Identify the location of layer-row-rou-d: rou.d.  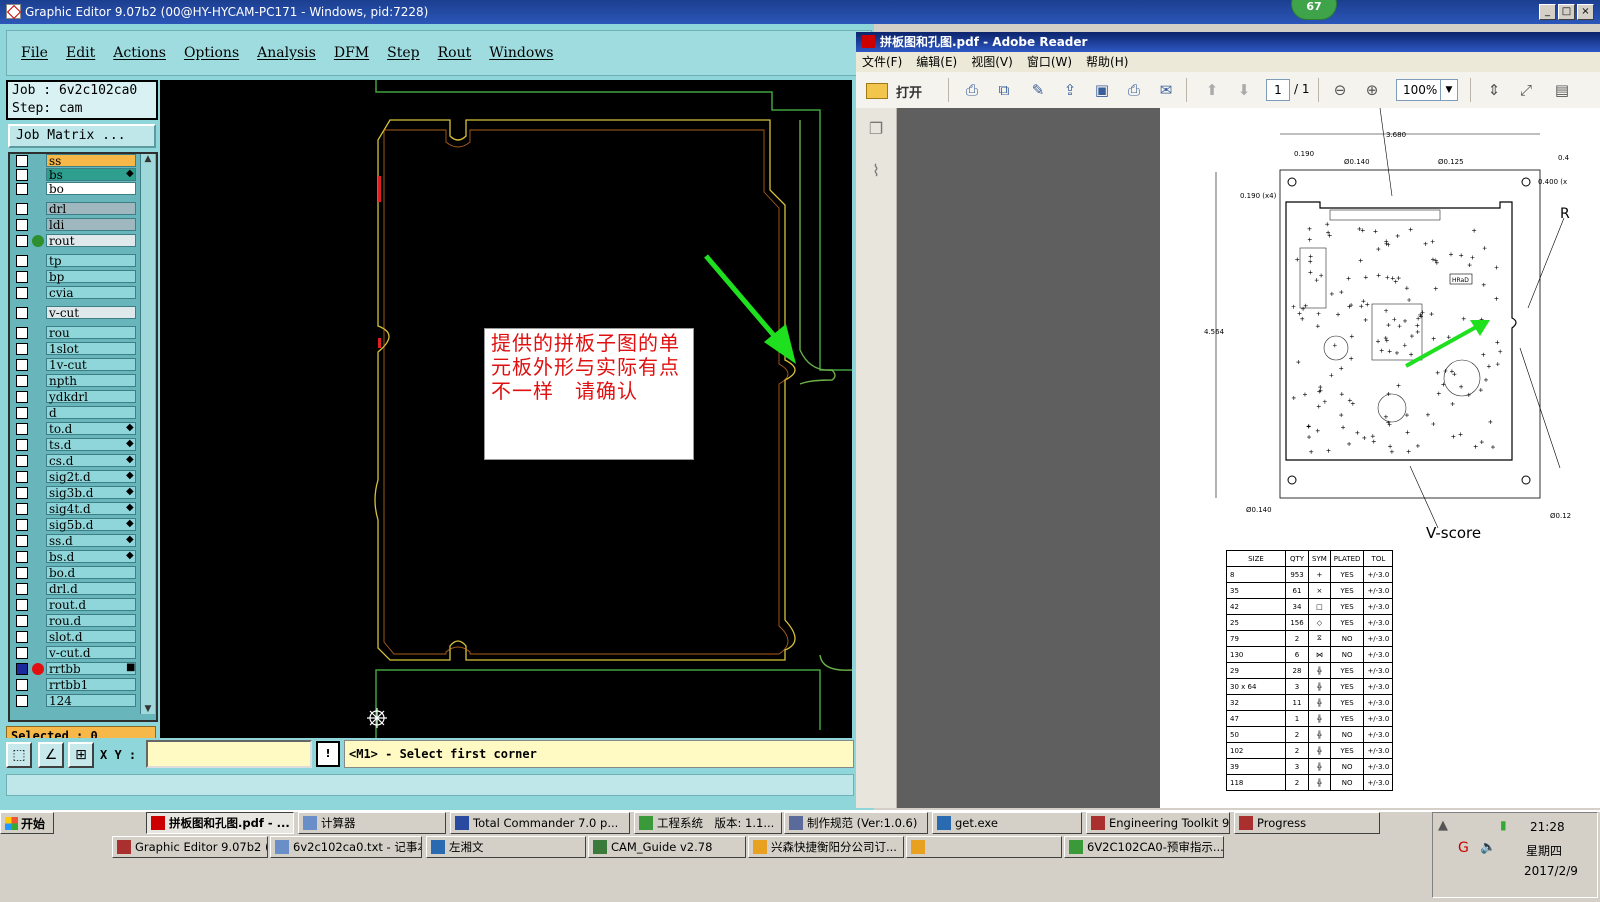
(80, 621).